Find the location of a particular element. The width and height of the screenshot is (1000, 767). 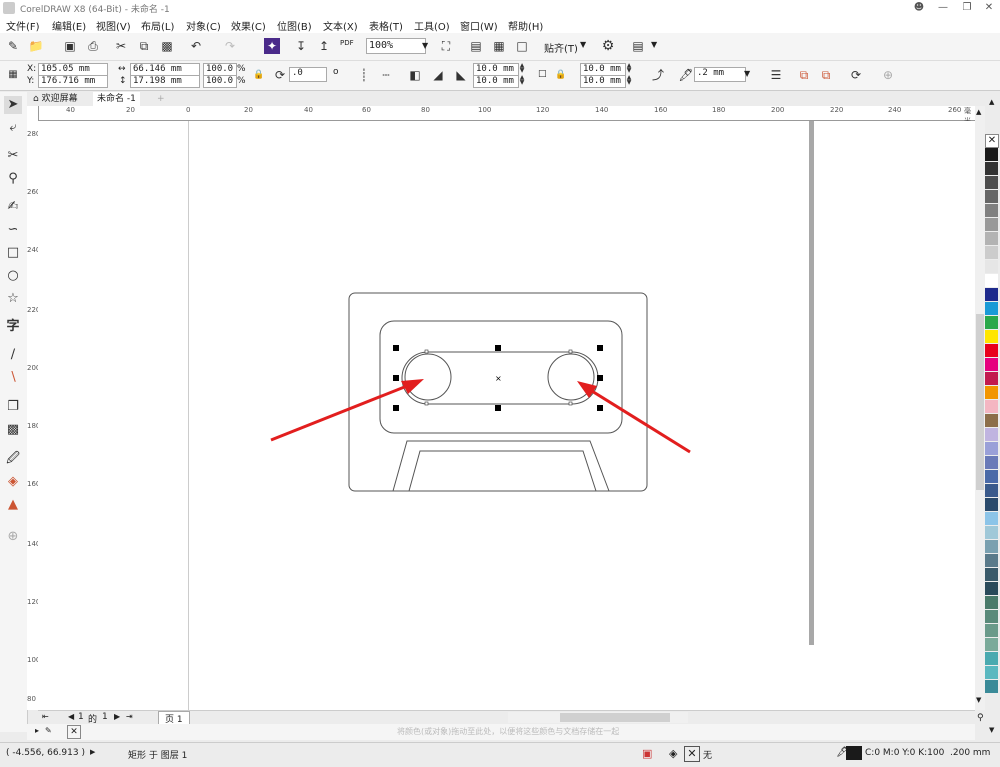

first-page-icon: ⇤ is located at coordinates (45, 716).